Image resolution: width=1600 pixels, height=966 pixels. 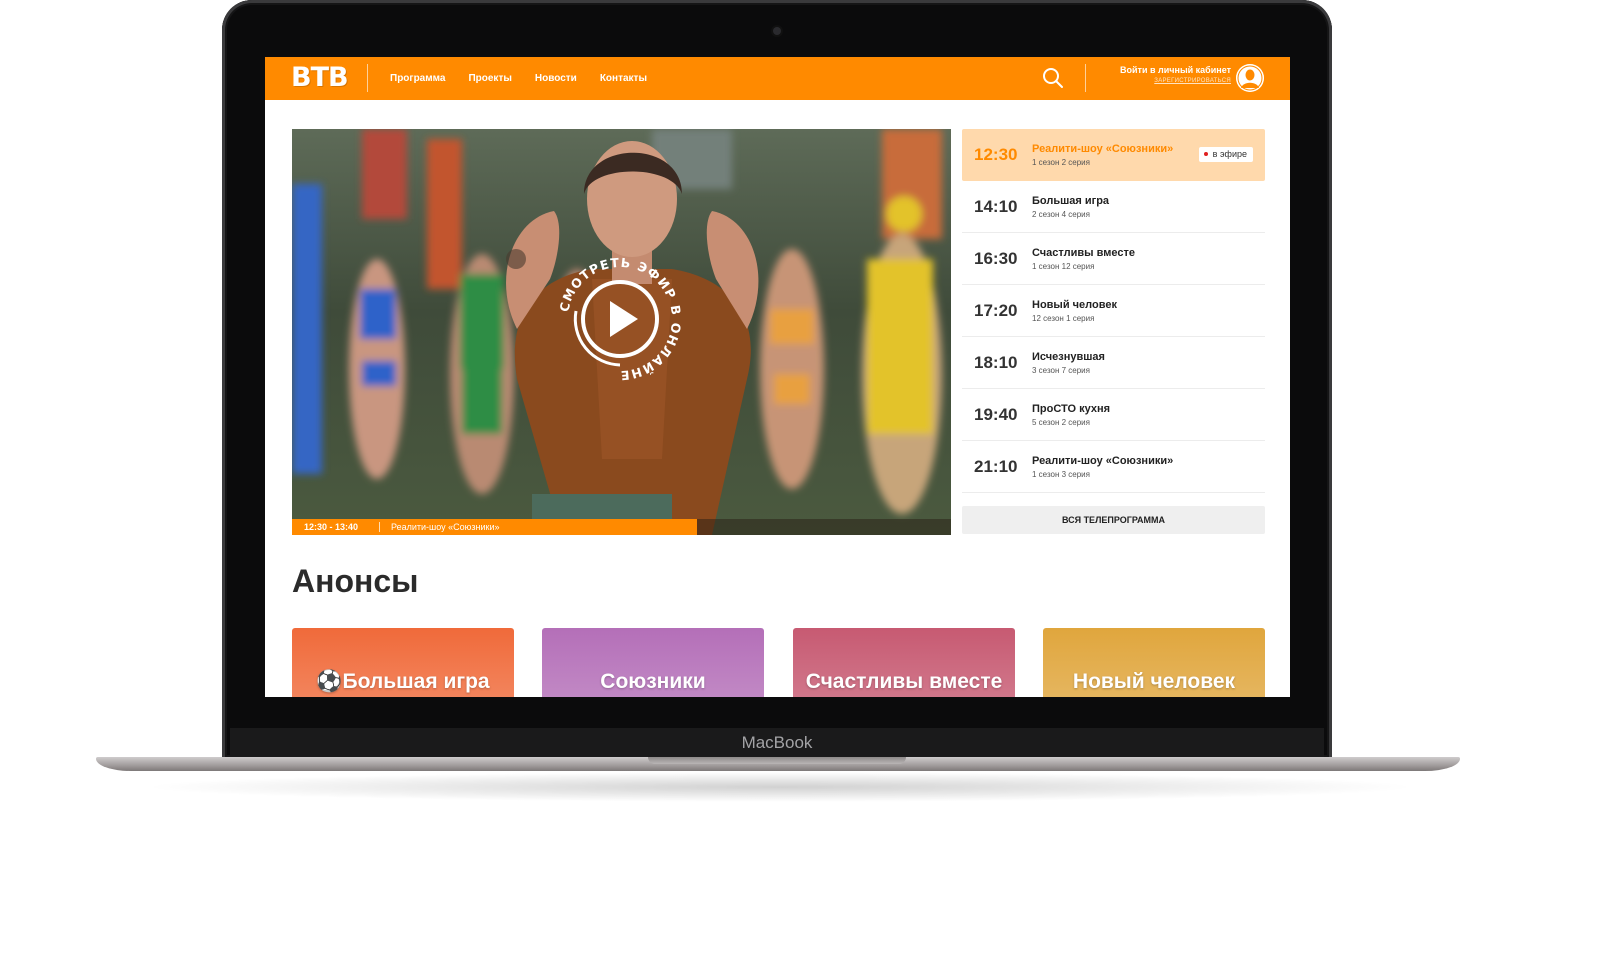 What do you see at coordinates (653, 681) in the screenshot?
I see `announcement-title: Союзники` at bounding box center [653, 681].